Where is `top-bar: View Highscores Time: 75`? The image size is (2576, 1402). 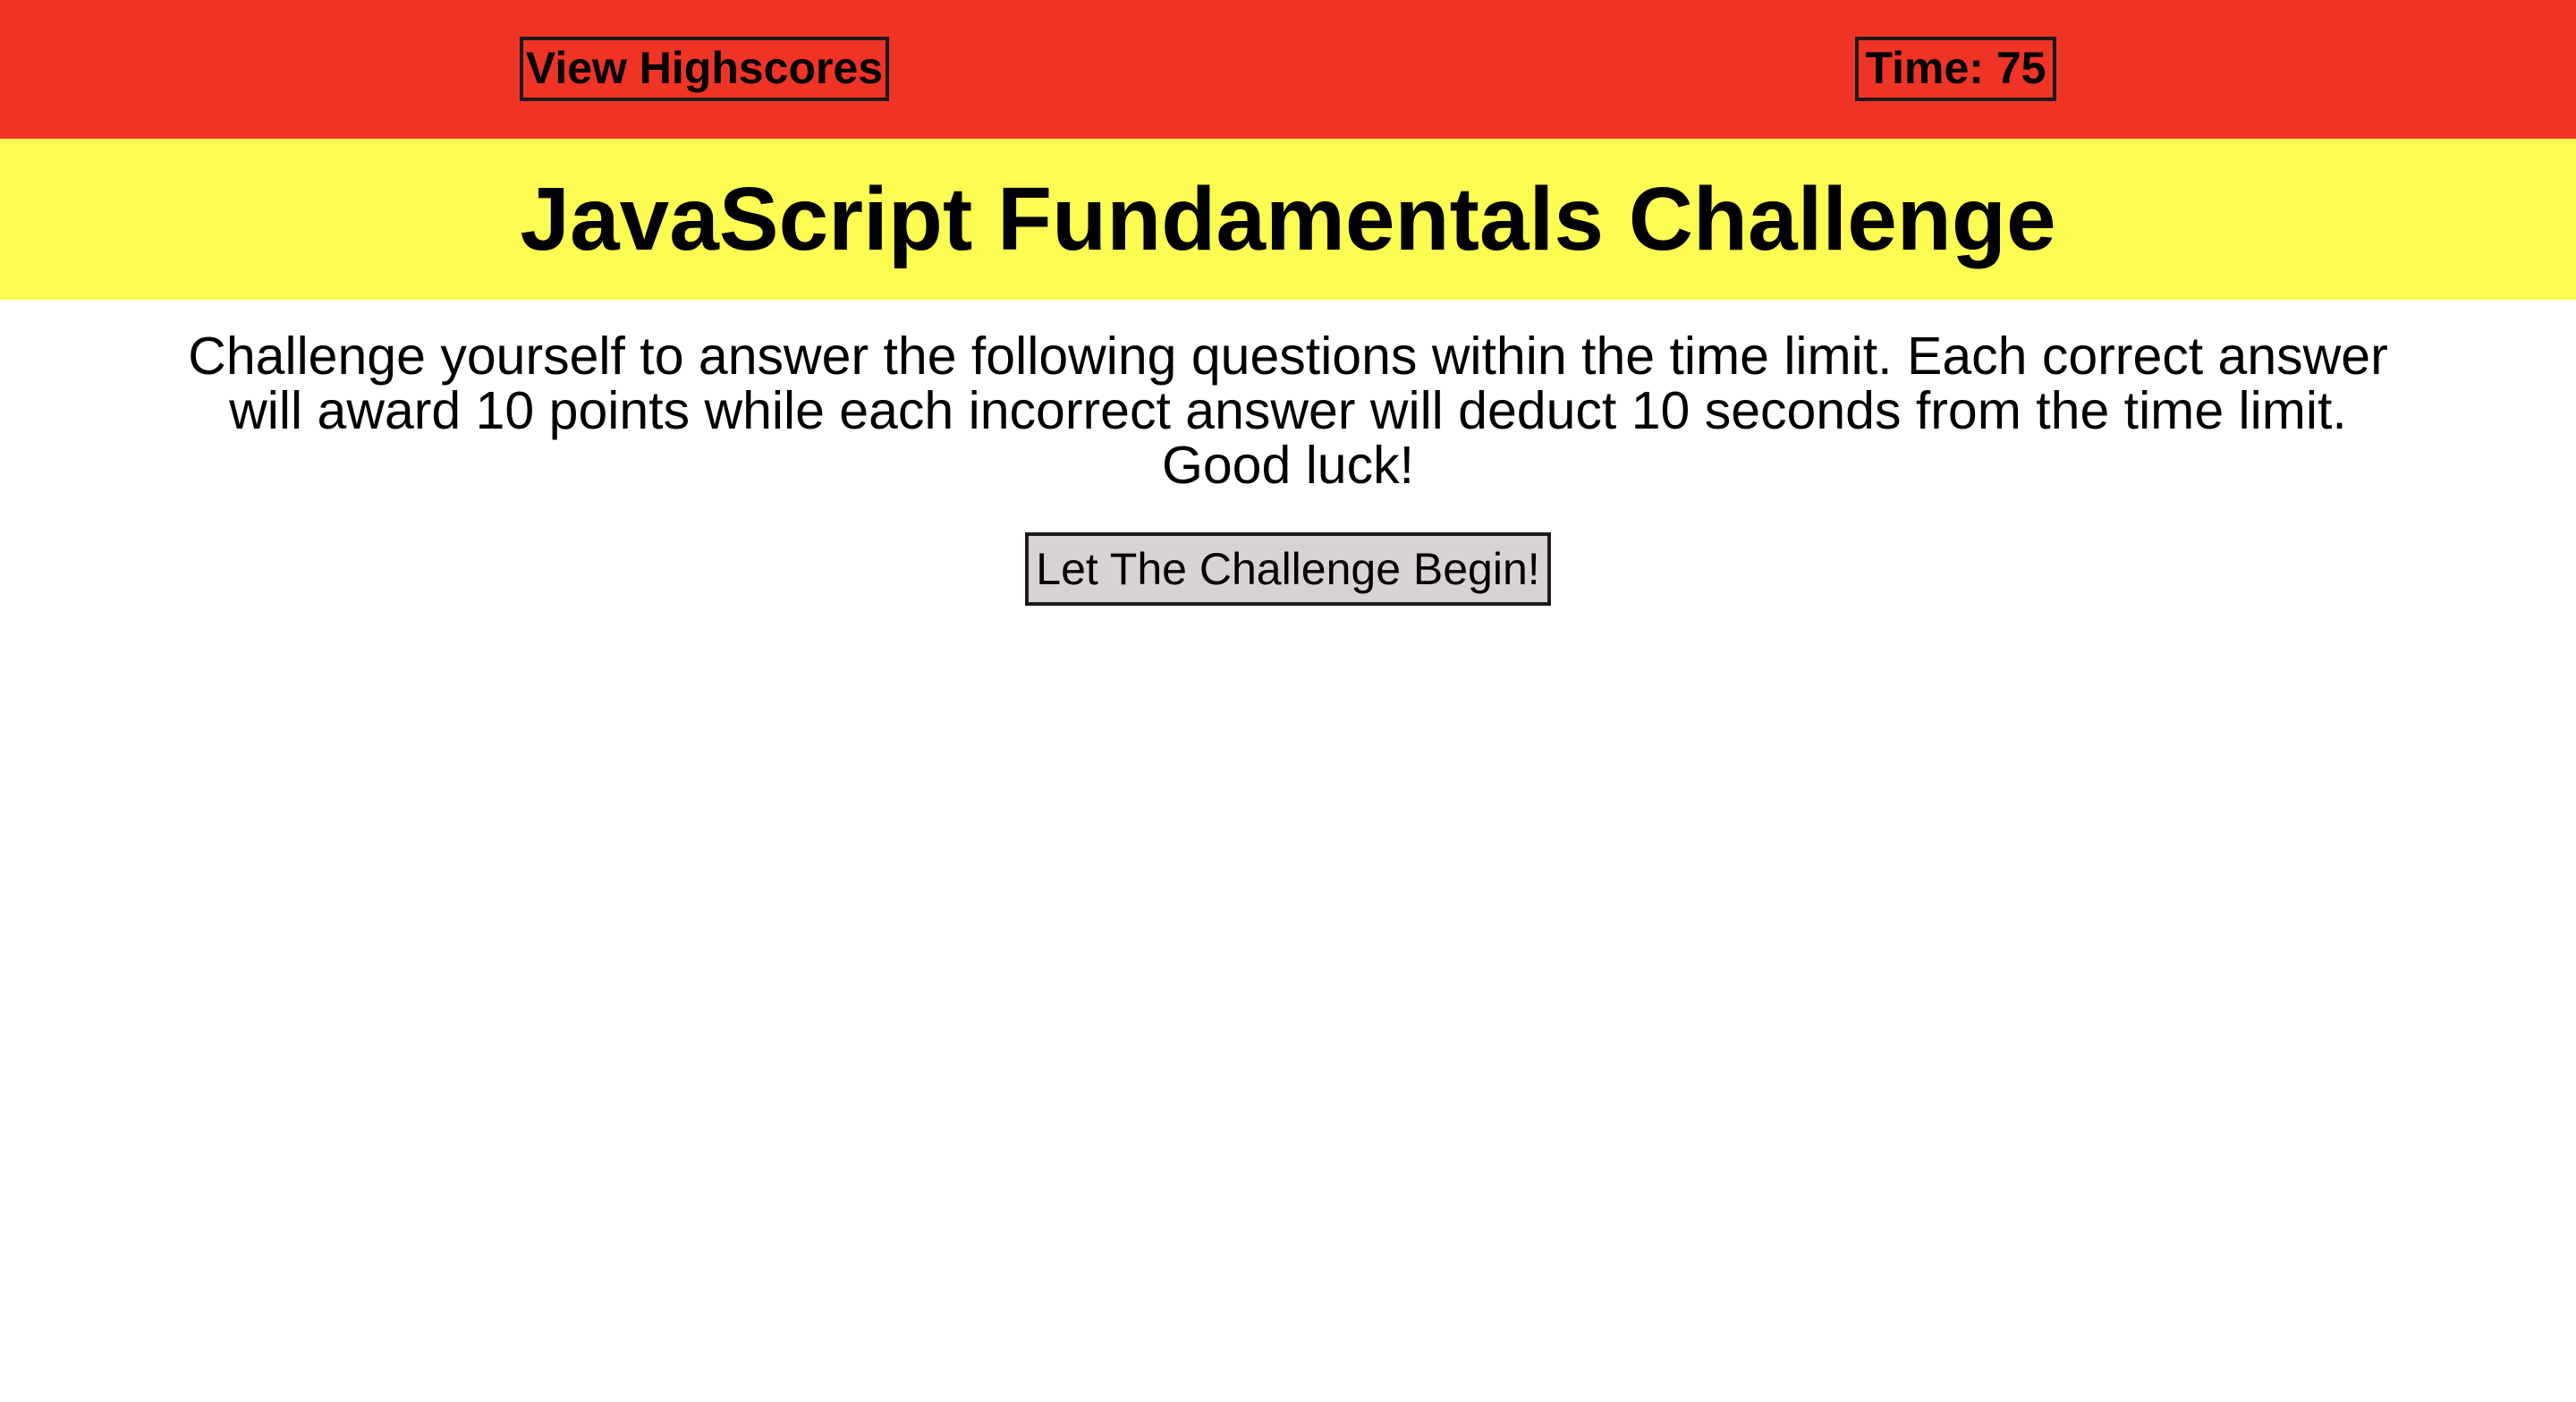
top-bar: View Highscores Time: 75 is located at coordinates (1288, 70).